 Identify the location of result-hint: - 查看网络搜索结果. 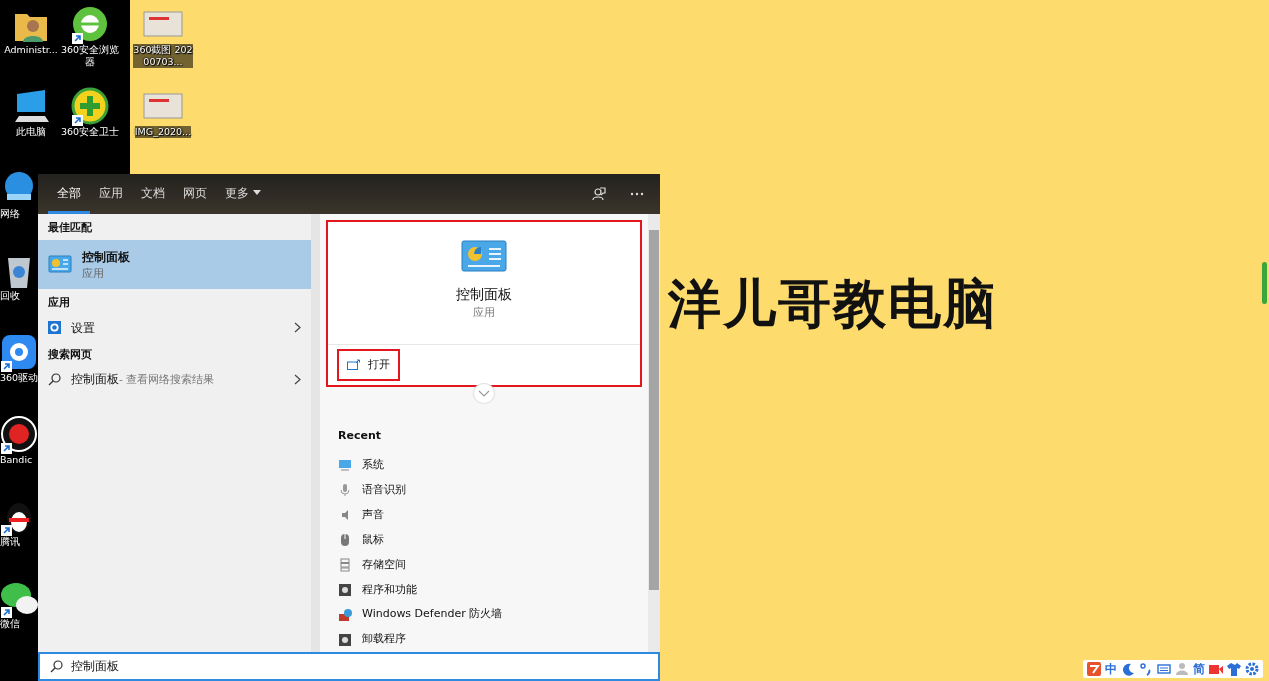
(167, 380).